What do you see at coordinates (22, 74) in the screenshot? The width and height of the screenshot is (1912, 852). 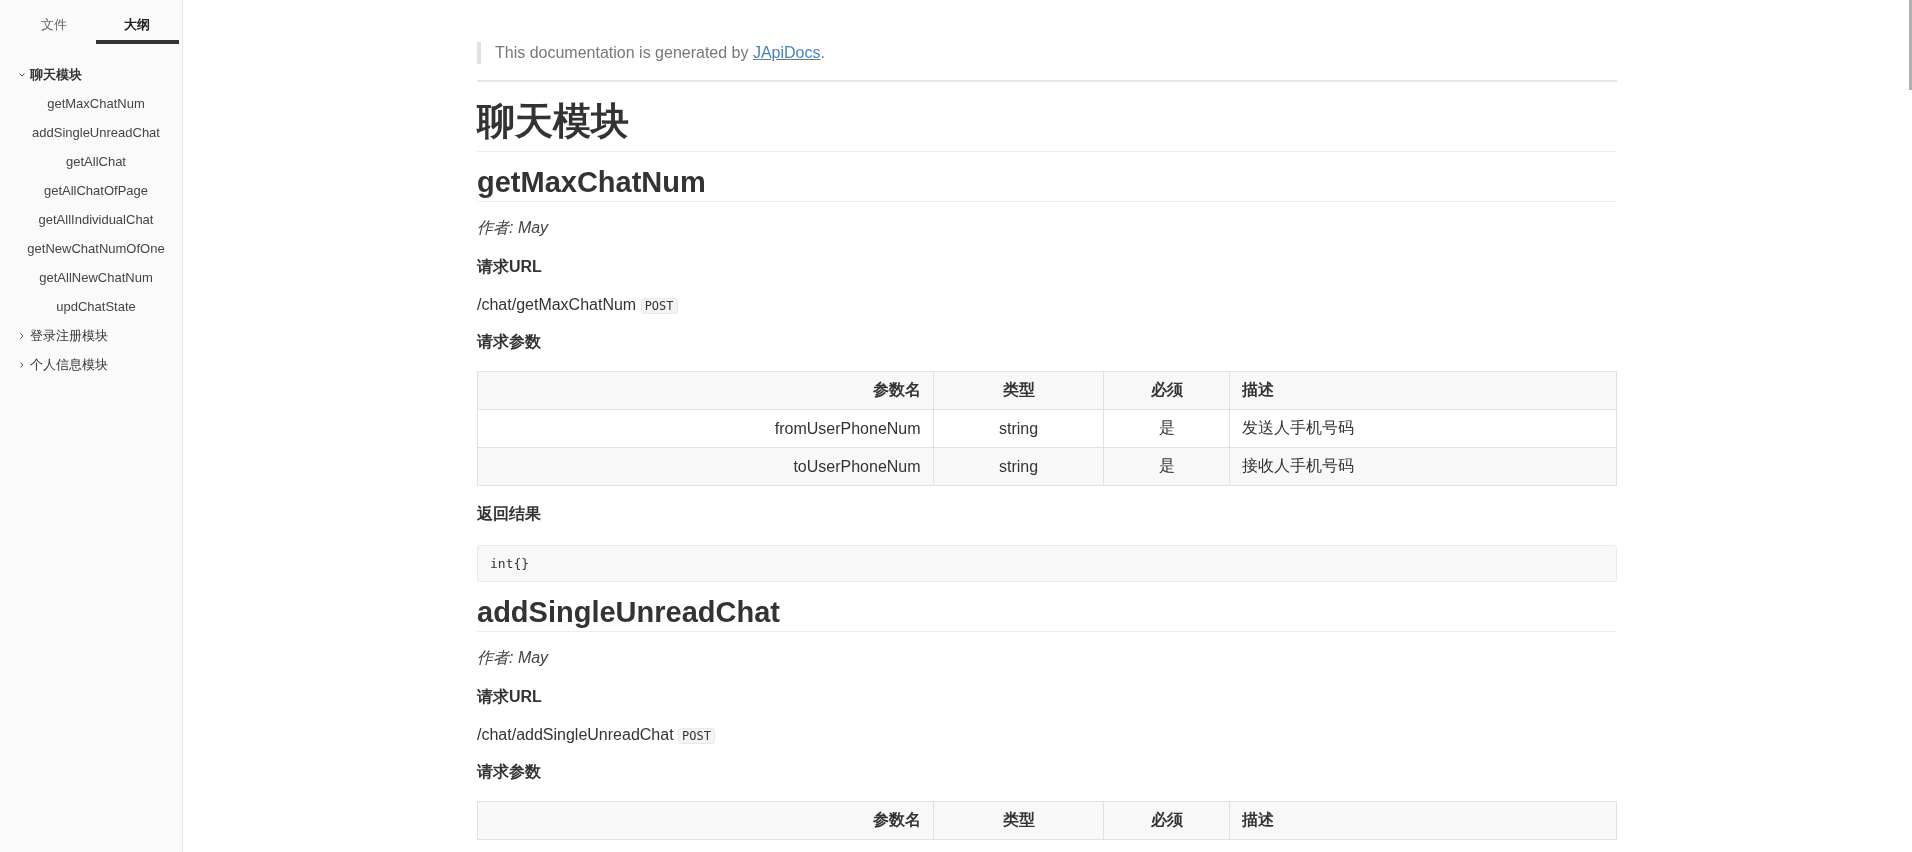 I see `chevron-down-icon` at bounding box center [22, 74].